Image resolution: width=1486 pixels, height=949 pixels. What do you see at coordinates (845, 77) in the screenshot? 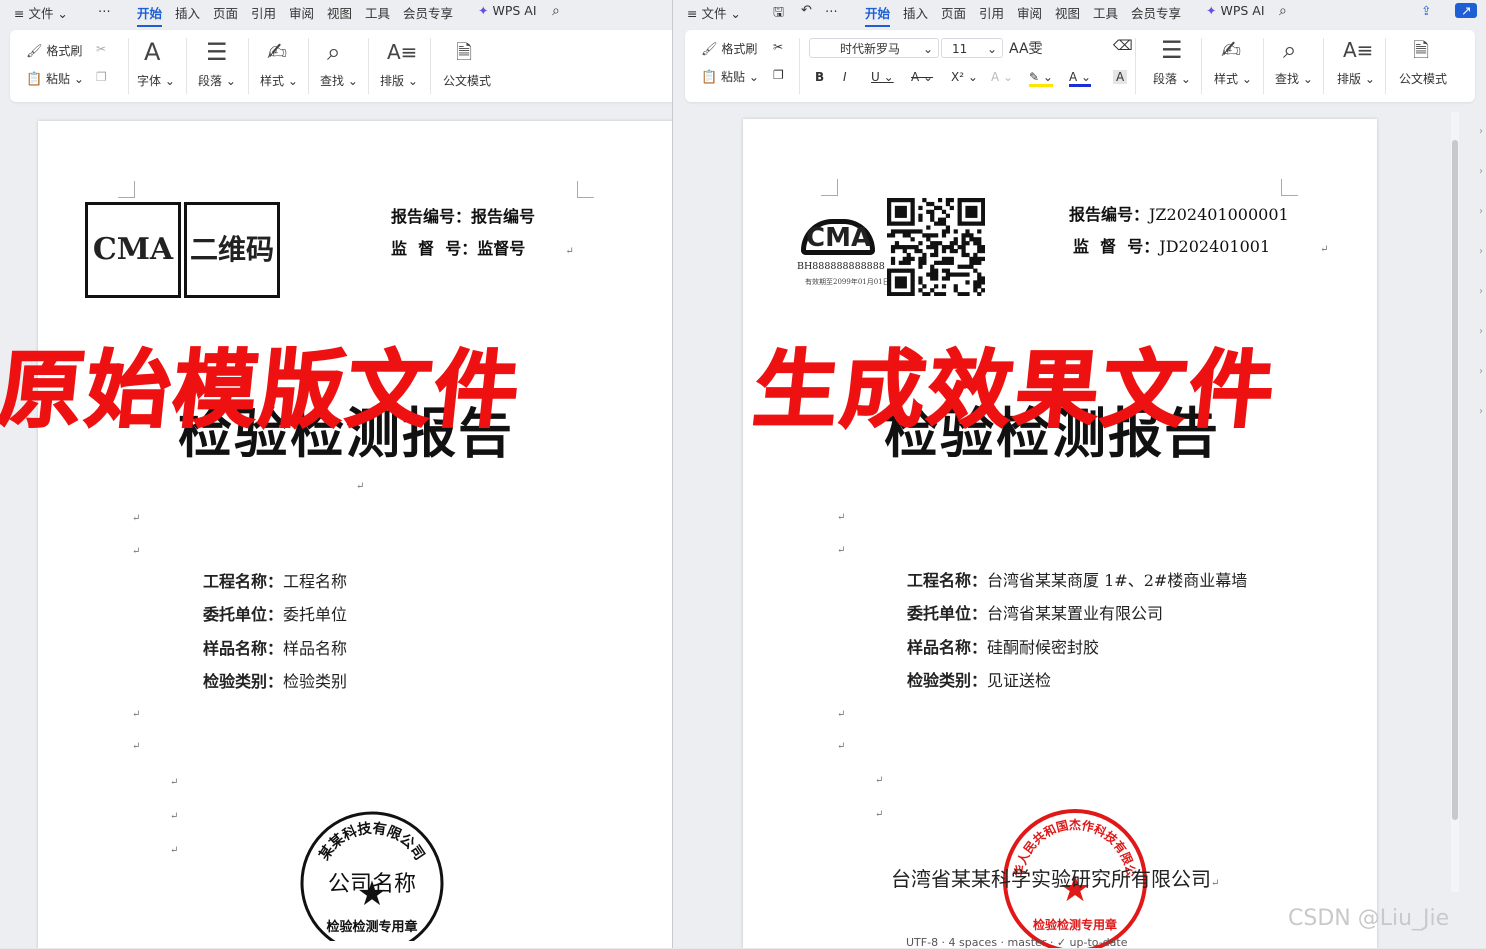
I see `italic-icon: I` at bounding box center [845, 77].